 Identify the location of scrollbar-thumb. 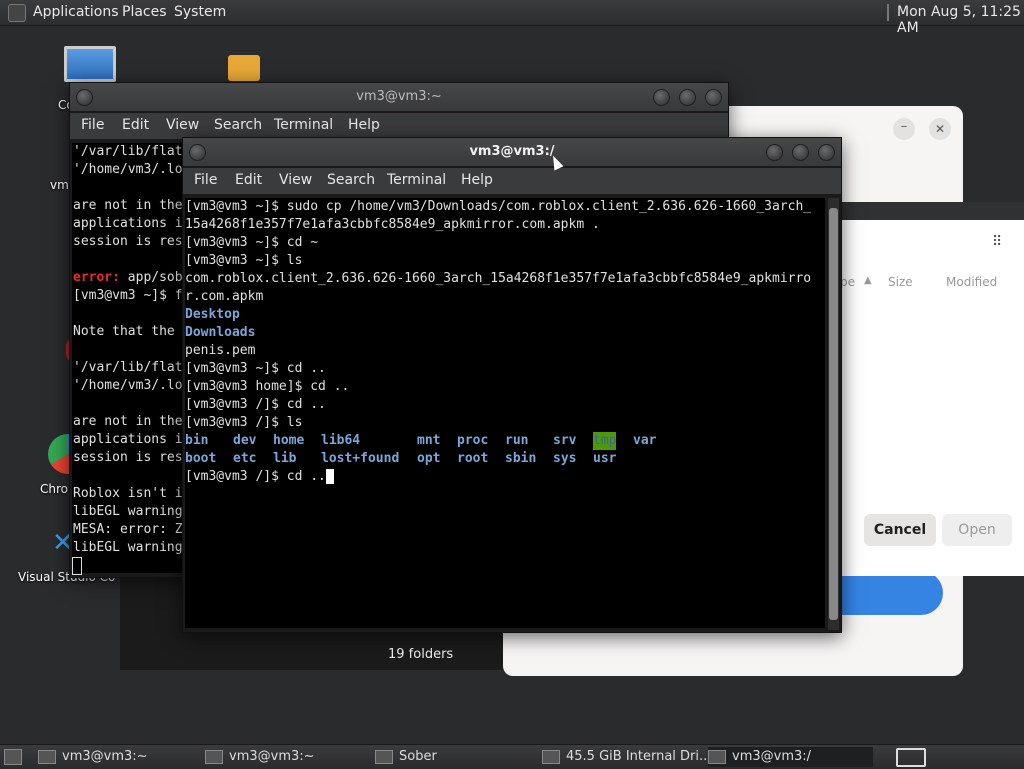
(833, 414).